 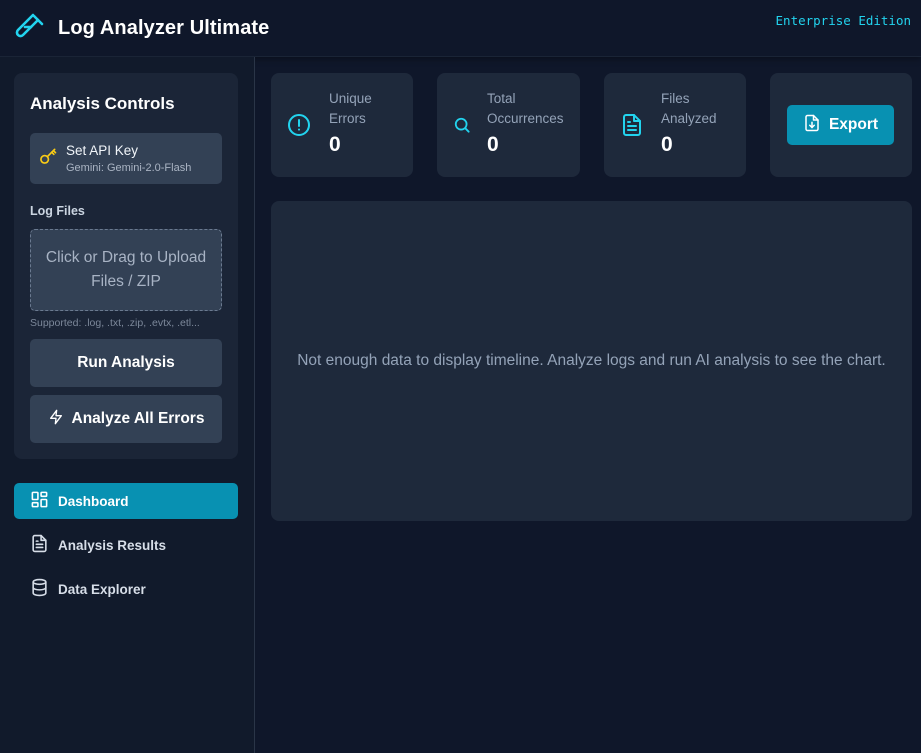 What do you see at coordinates (632, 125) in the screenshot?
I see `file-text-icon` at bounding box center [632, 125].